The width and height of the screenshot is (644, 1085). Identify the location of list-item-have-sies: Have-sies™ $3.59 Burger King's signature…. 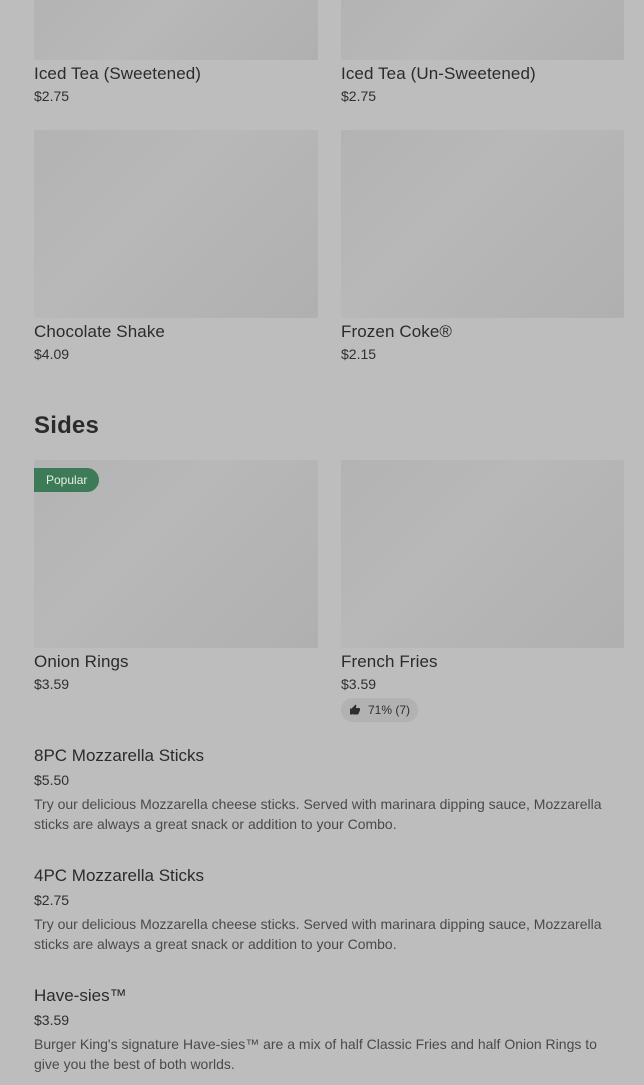
(324, 1030).